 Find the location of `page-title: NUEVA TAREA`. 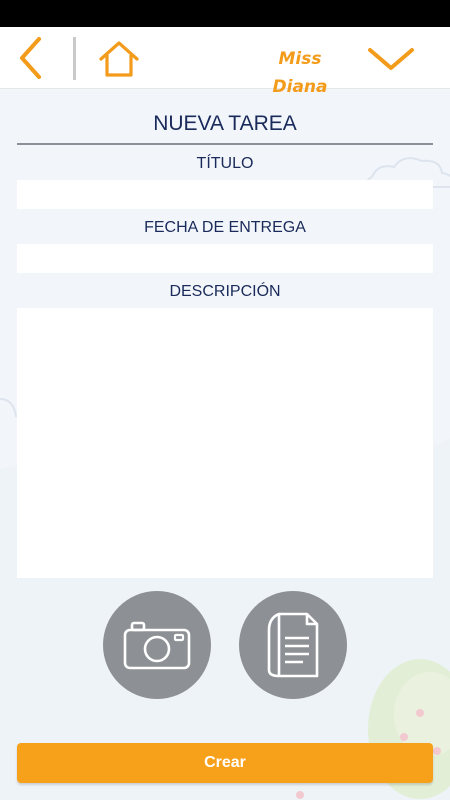

page-title: NUEVA TAREA is located at coordinates (225, 123).